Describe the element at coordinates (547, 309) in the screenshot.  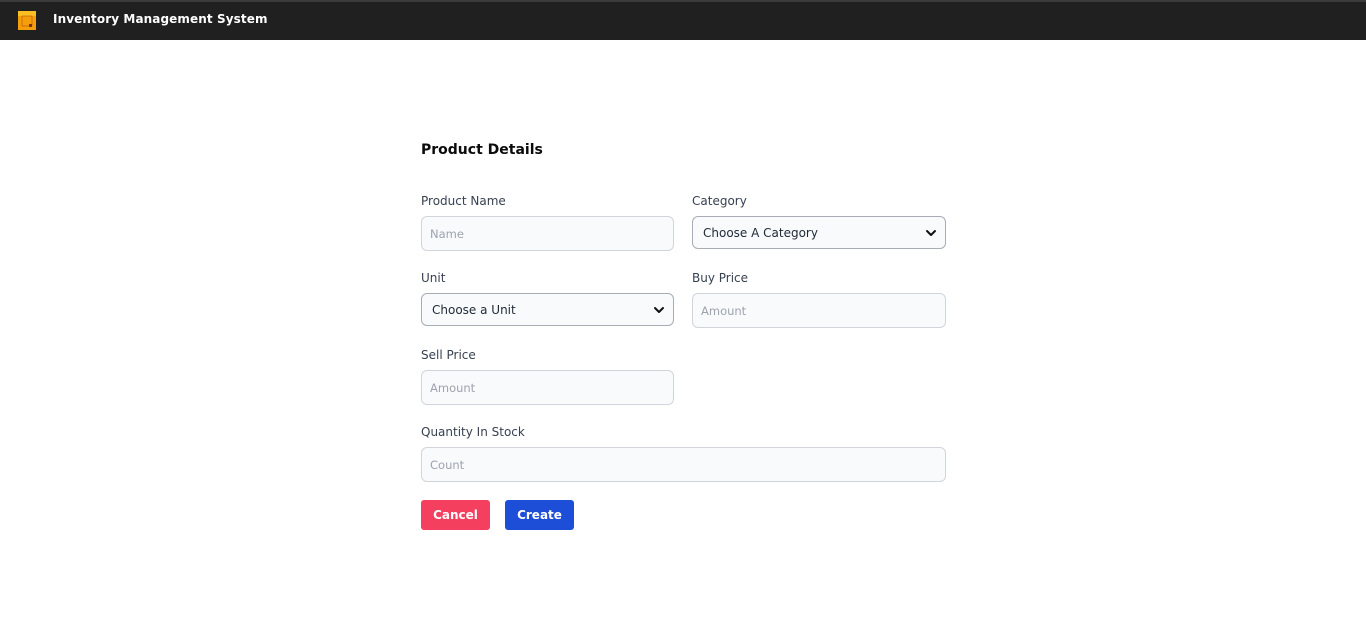
I see `unit-select: Choose a Unit` at that location.